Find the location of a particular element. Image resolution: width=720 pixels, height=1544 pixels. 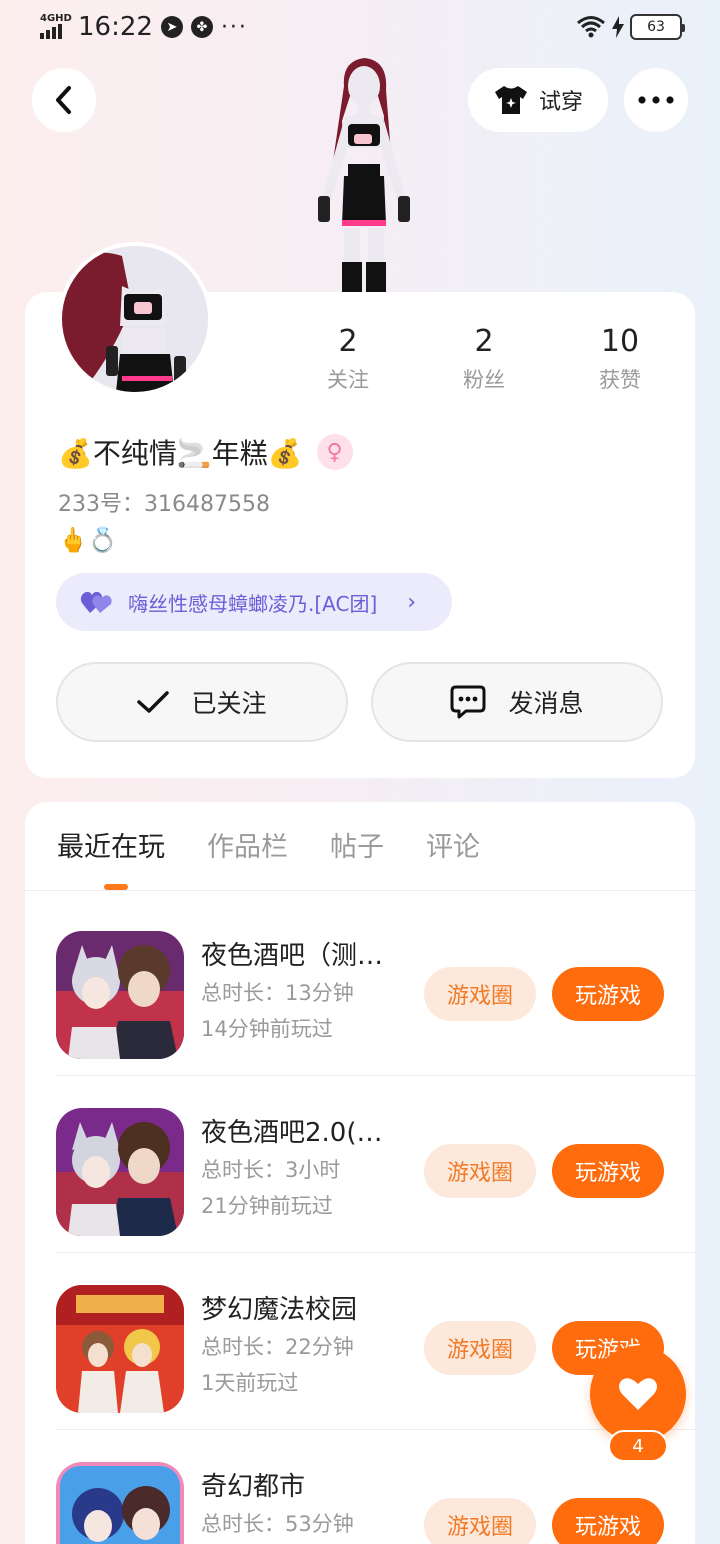

game-duration: 总时长：13分钟 is located at coordinates (277, 993).